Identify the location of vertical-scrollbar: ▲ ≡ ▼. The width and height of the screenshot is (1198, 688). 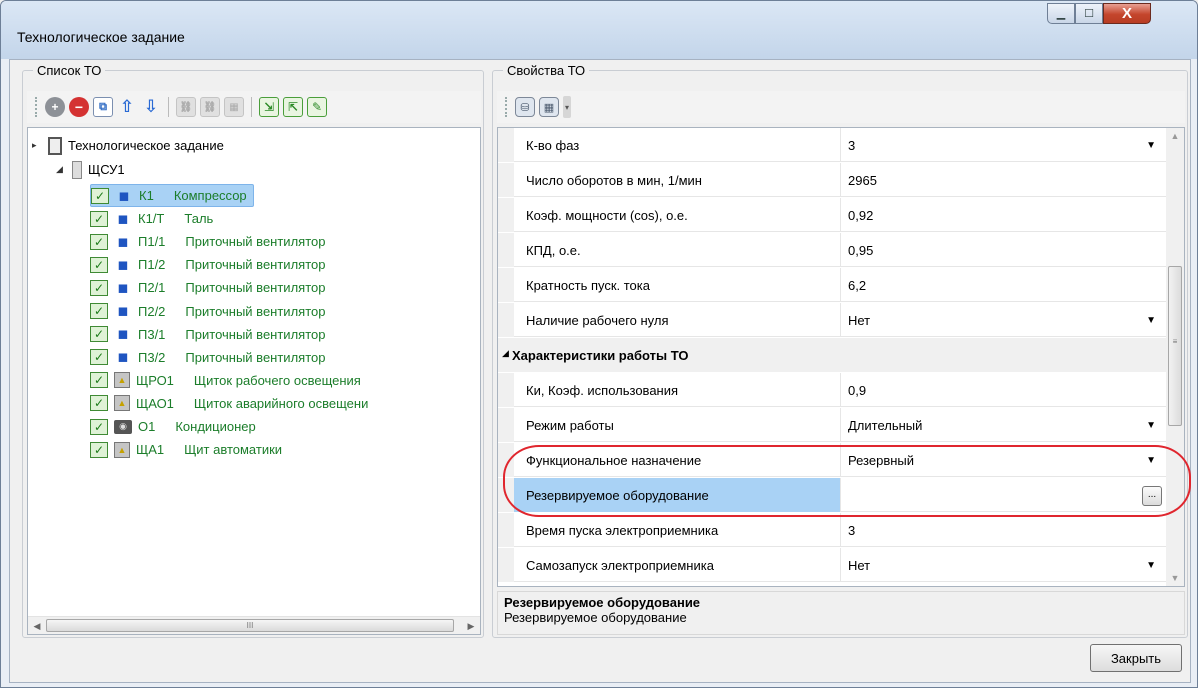
(1175, 357).